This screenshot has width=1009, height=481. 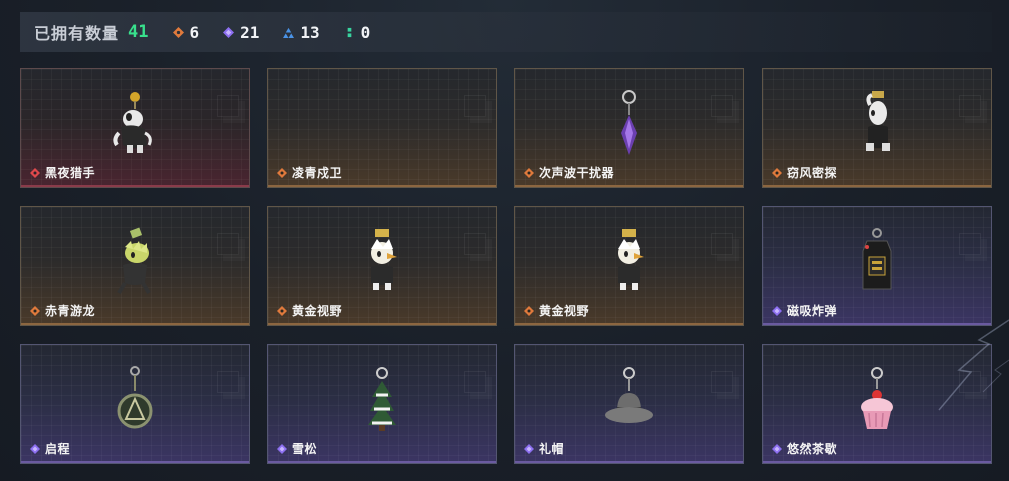 What do you see at coordinates (289, 32) in the screenshot?
I see `blue-triangle-icon` at bounding box center [289, 32].